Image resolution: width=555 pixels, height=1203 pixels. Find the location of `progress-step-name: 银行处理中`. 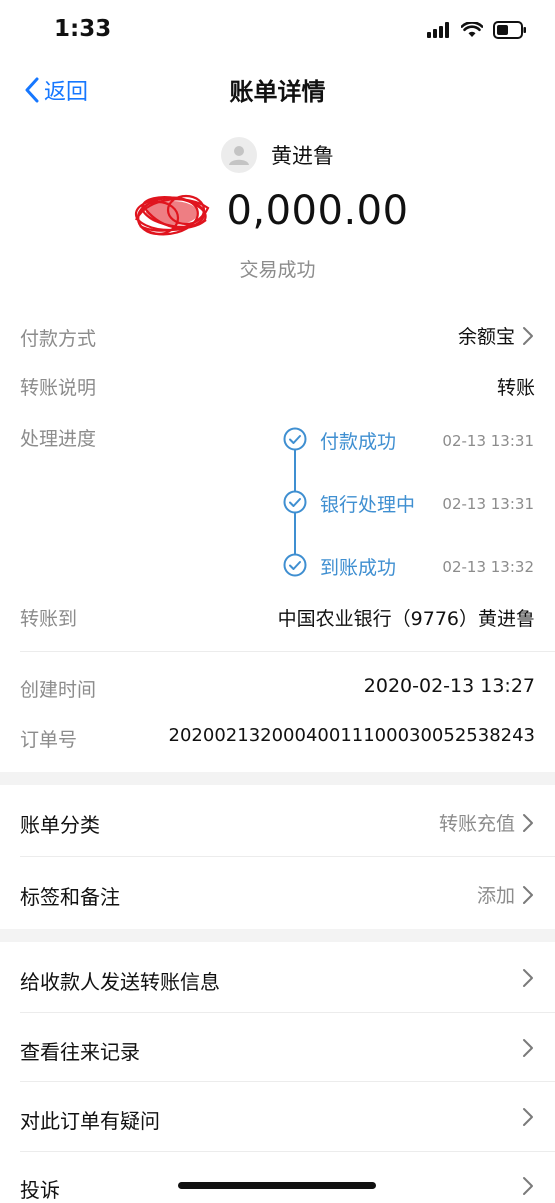

progress-step-name: 银行处理中 is located at coordinates (368, 505).